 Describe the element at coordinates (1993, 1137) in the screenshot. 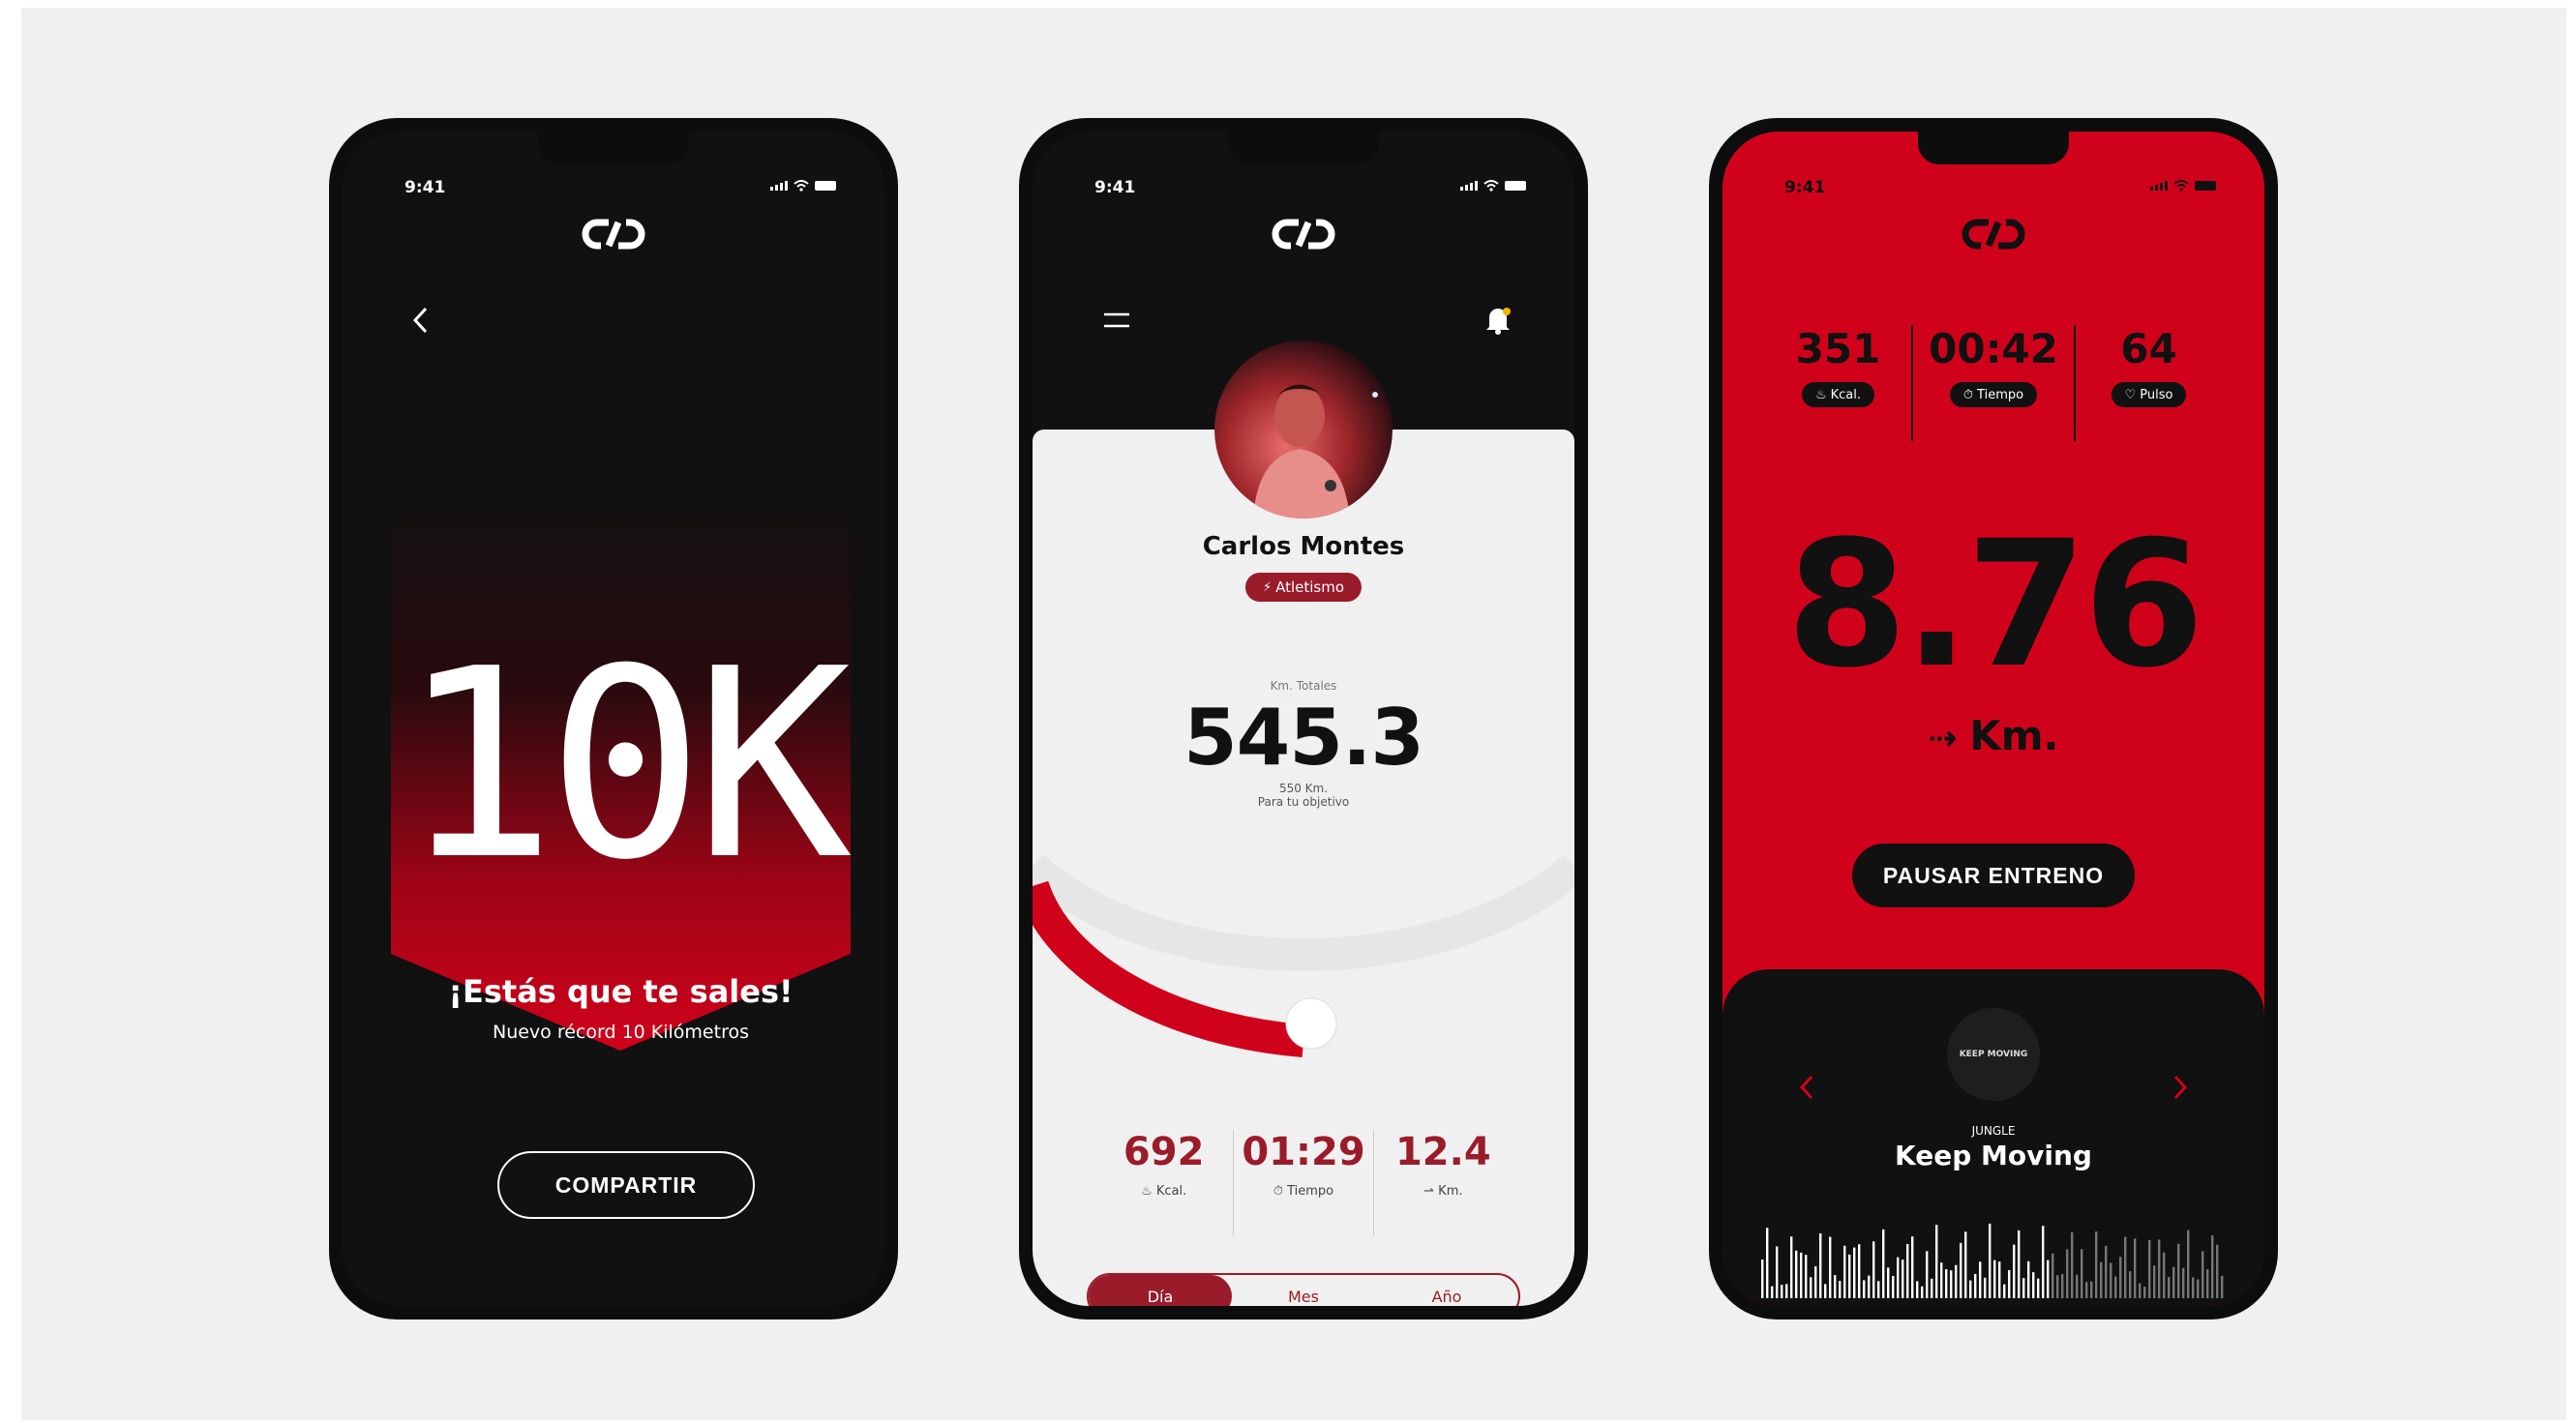

I see `music-player: KEEP MOVING JUNGLE Keep Moving` at that location.